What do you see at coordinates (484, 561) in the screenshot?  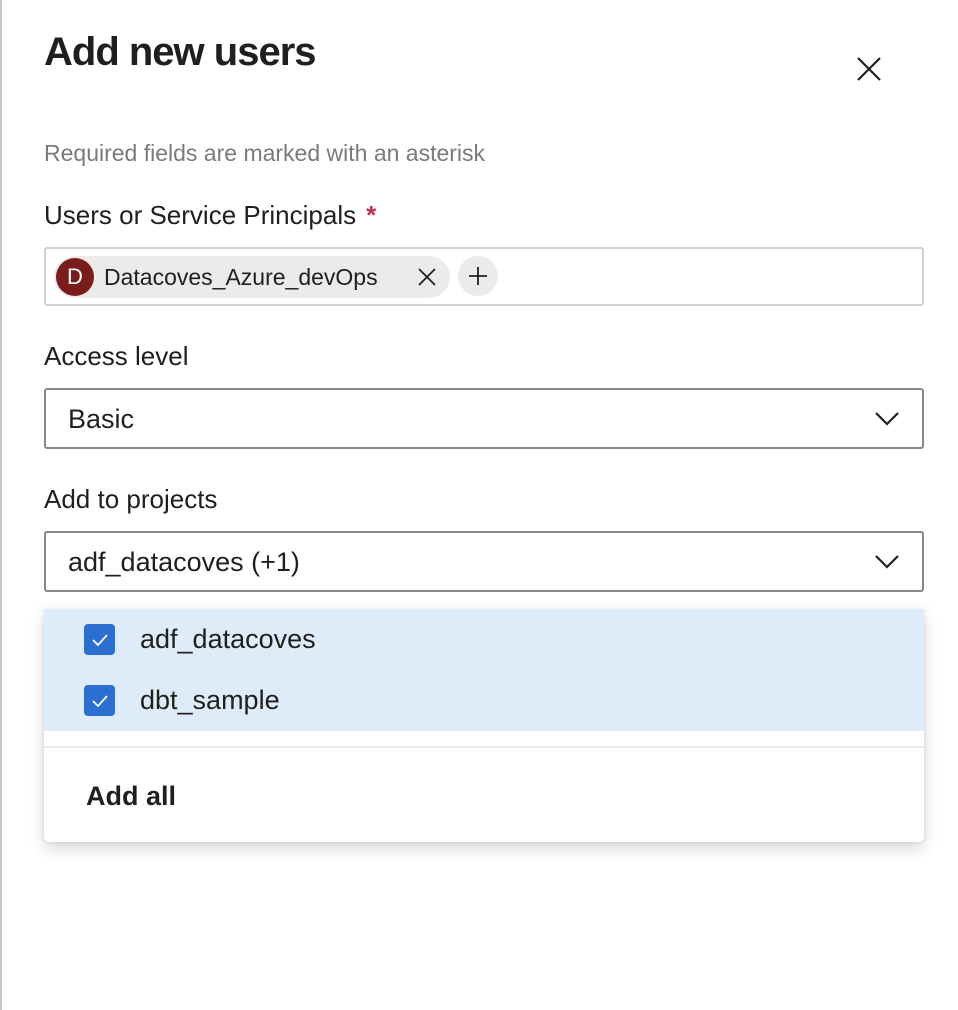 I see `projects-dropdown: adf_datacoves (+1)` at bounding box center [484, 561].